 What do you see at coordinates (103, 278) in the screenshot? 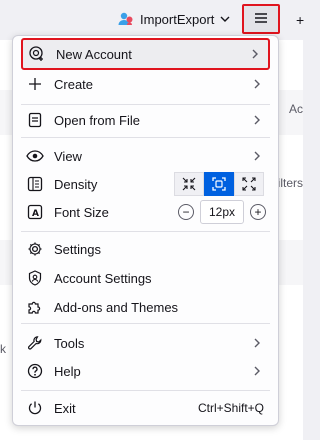
I see `menu-label: Account Settings` at bounding box center [103, 278].